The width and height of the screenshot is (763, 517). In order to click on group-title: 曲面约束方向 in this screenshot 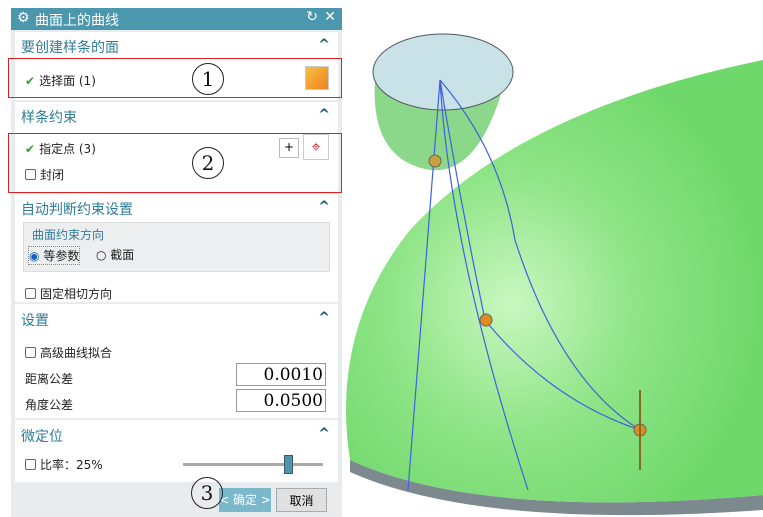, I will do `click(68, 235)`.